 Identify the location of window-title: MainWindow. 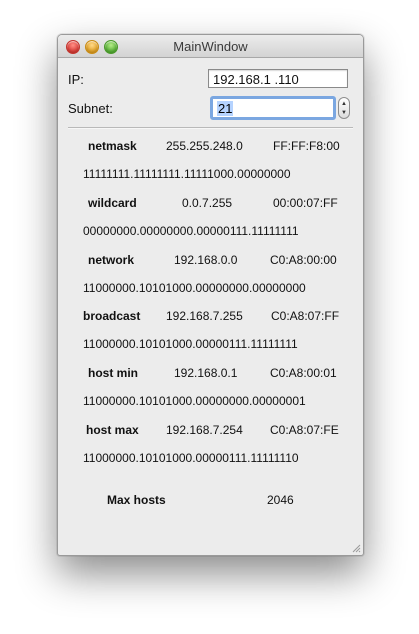
(210, 46).